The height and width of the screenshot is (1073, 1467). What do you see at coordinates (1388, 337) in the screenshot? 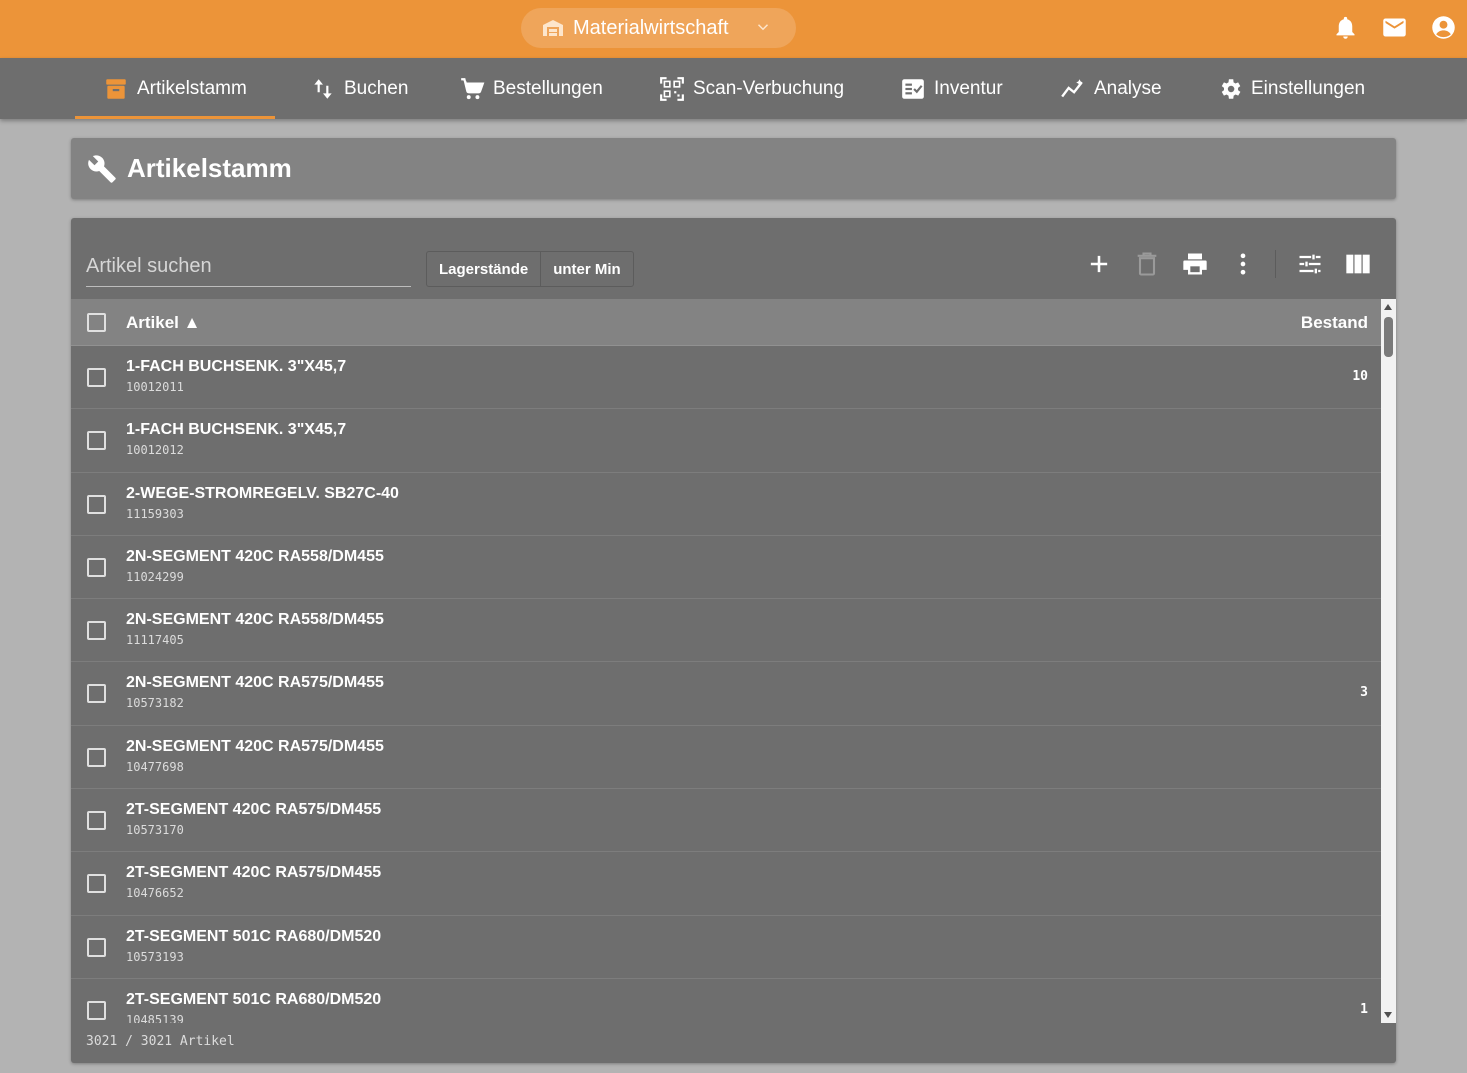
I see `scroll-thumb` at bounding box center [1388, 337].